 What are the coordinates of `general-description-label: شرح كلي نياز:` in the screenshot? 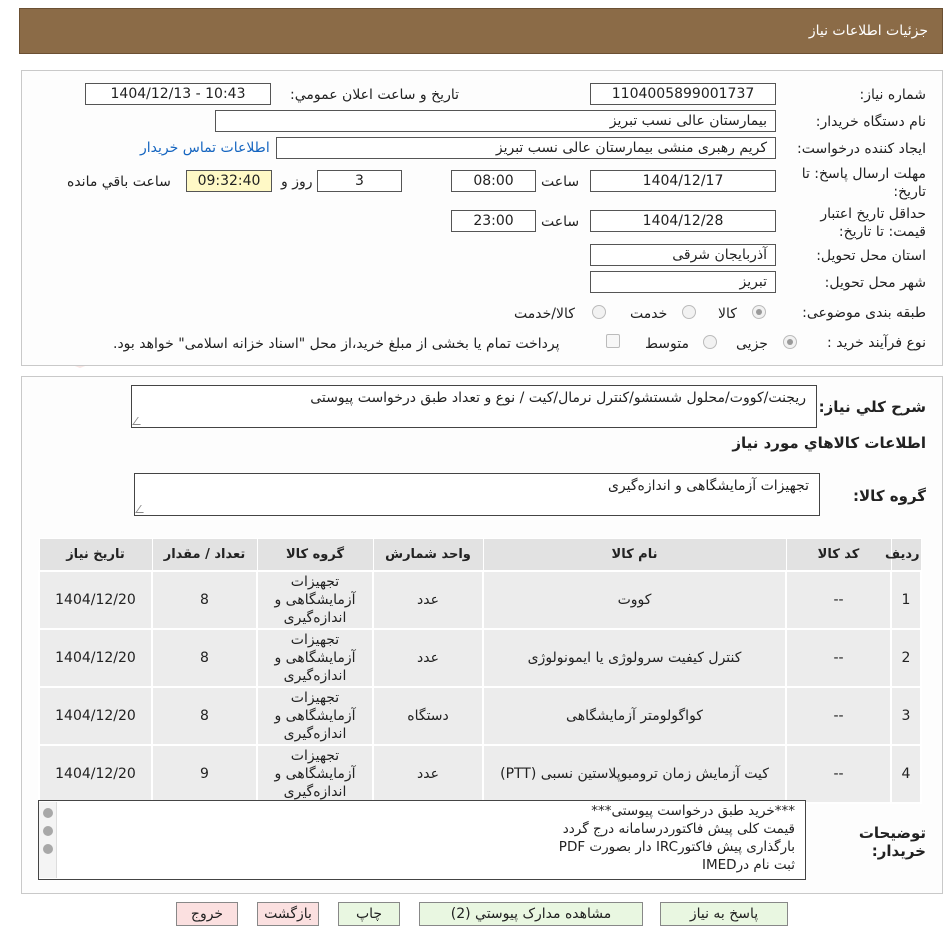 It's located at (872, 407).